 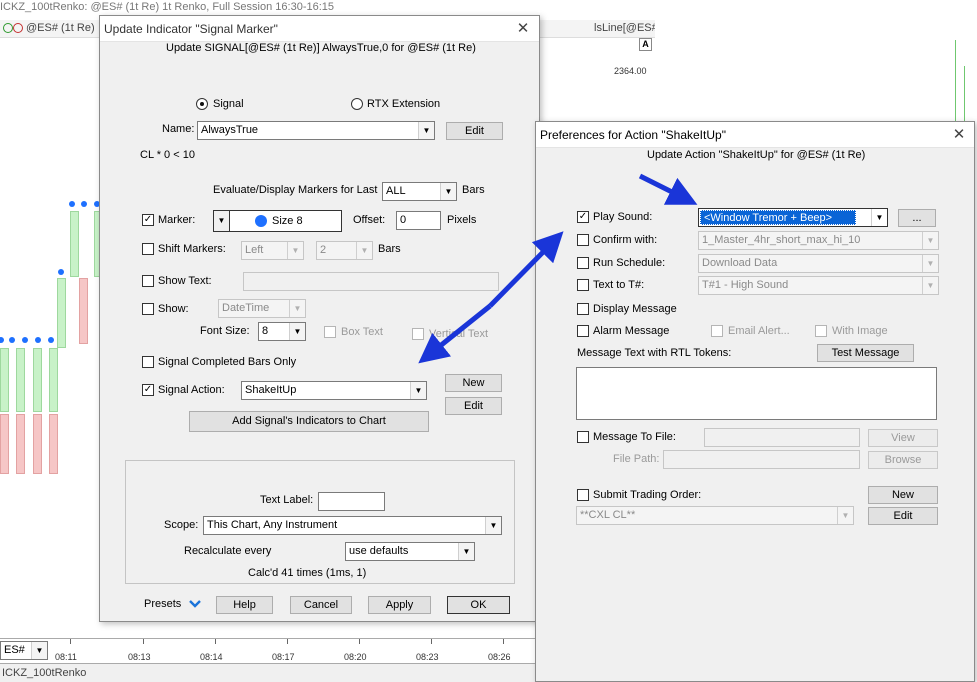 What do you see at coordinates (473, 383) in the screenshot?
I see `action-new-button: New` at bounding box center [473, 383].